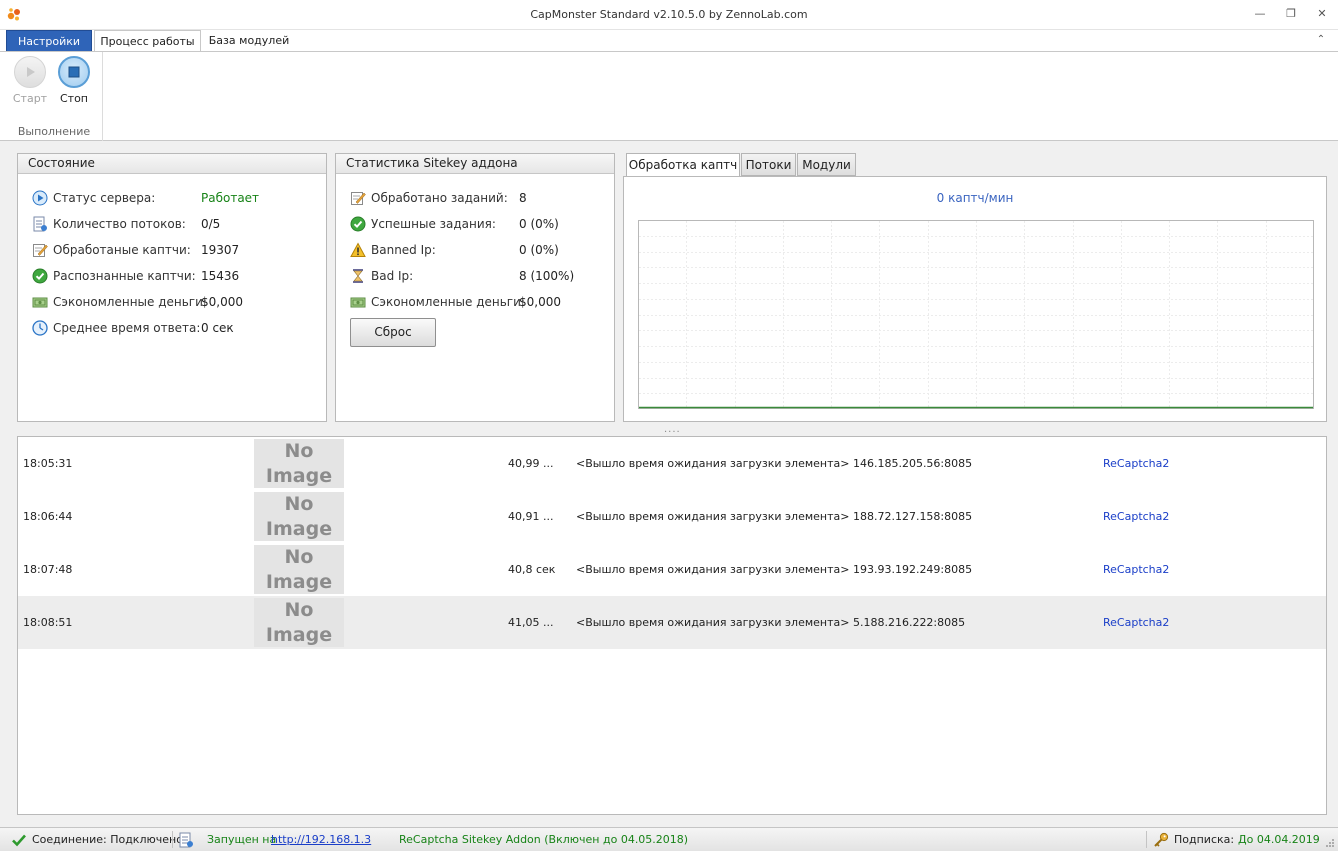  I want to click on log-duration: 40,8 сек, so click(532, 569).